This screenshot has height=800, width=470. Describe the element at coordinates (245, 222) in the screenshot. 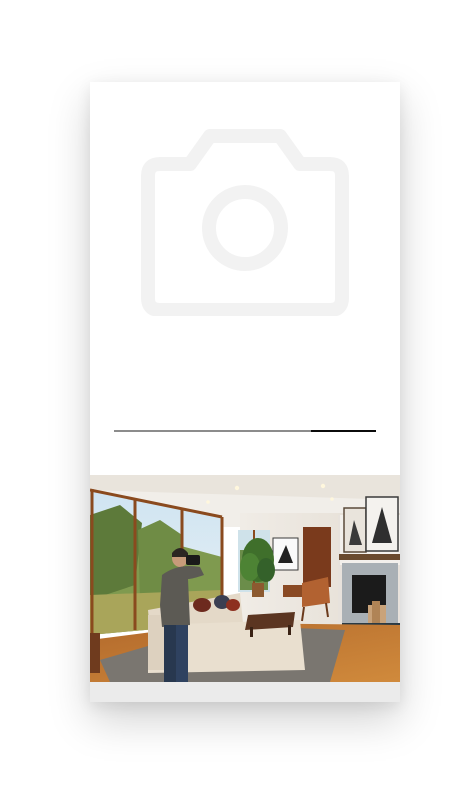

I see `camera-icon` at that location.